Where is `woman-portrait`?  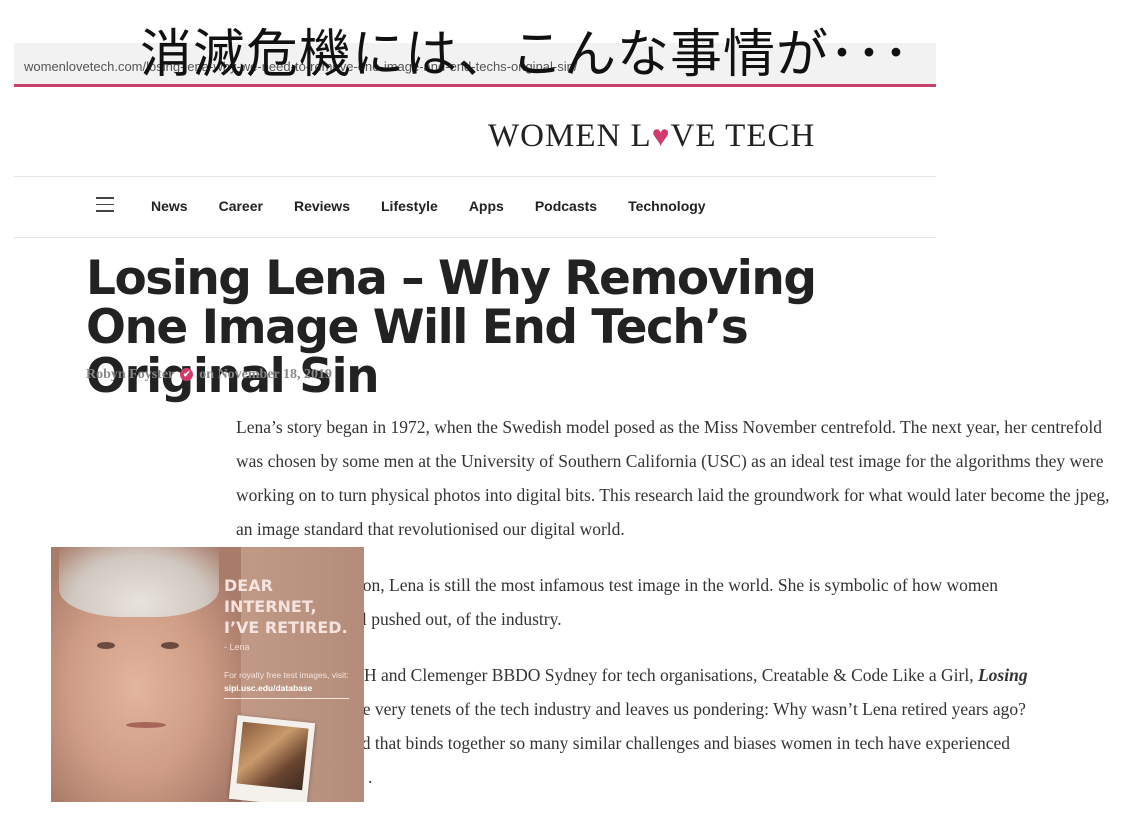 woman-portrait is located at coordinates (146, 674).